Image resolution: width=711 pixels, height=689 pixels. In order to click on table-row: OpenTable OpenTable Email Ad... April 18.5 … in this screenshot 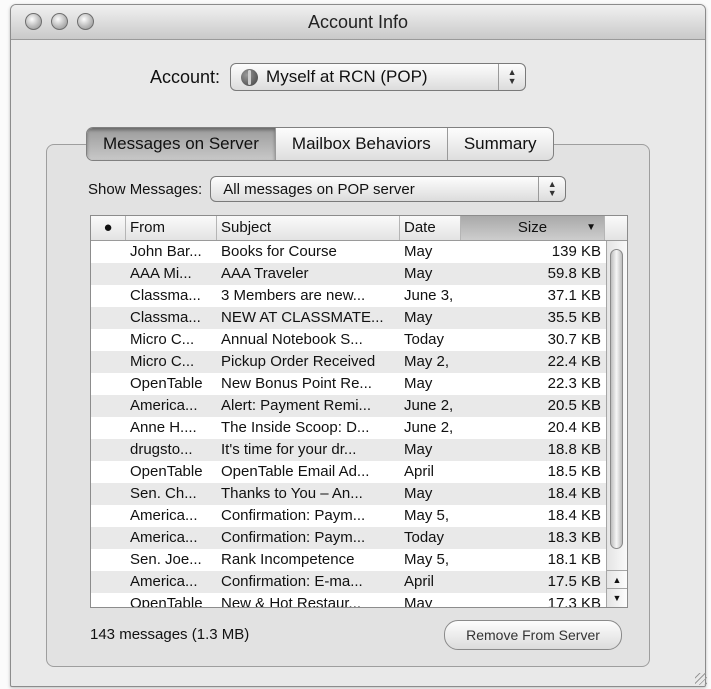, I will do `click(349, 472)`.